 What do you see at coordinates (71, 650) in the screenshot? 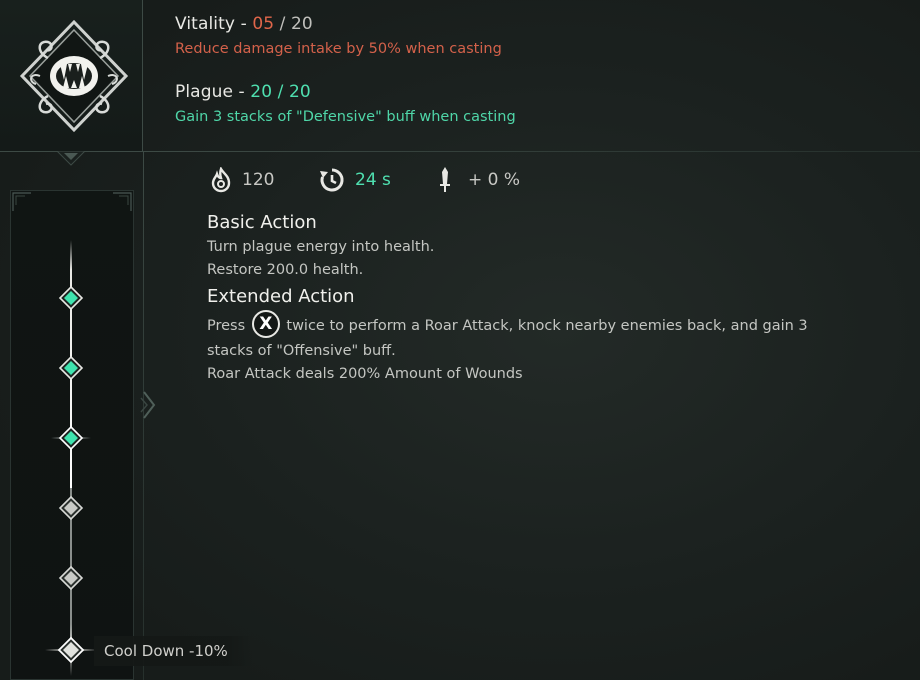
I see `node-selected` at bounding box center [71, 650].